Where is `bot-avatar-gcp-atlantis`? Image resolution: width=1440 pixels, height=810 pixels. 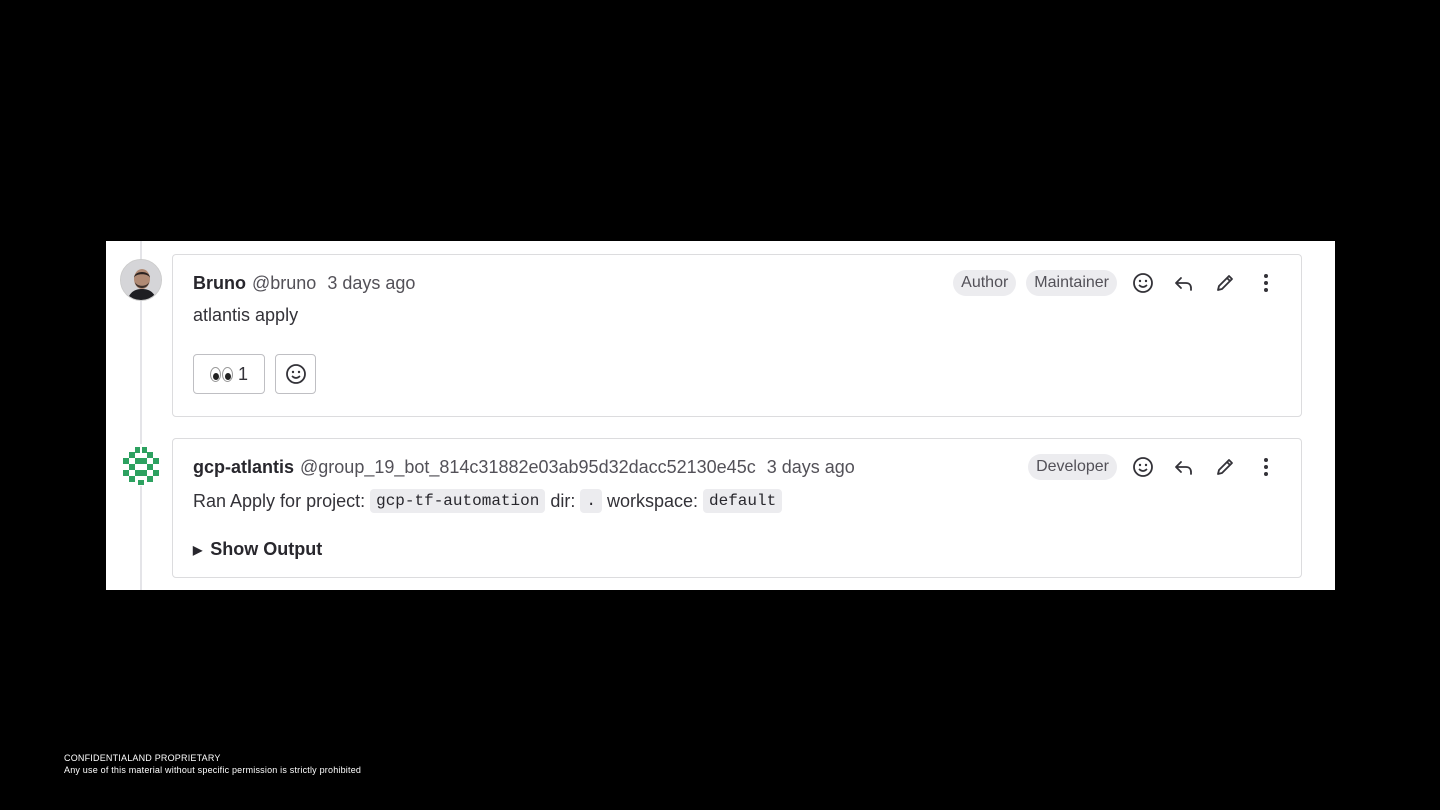 bot-avatar-gcp-atlantis is located at coordinates (141, 465).